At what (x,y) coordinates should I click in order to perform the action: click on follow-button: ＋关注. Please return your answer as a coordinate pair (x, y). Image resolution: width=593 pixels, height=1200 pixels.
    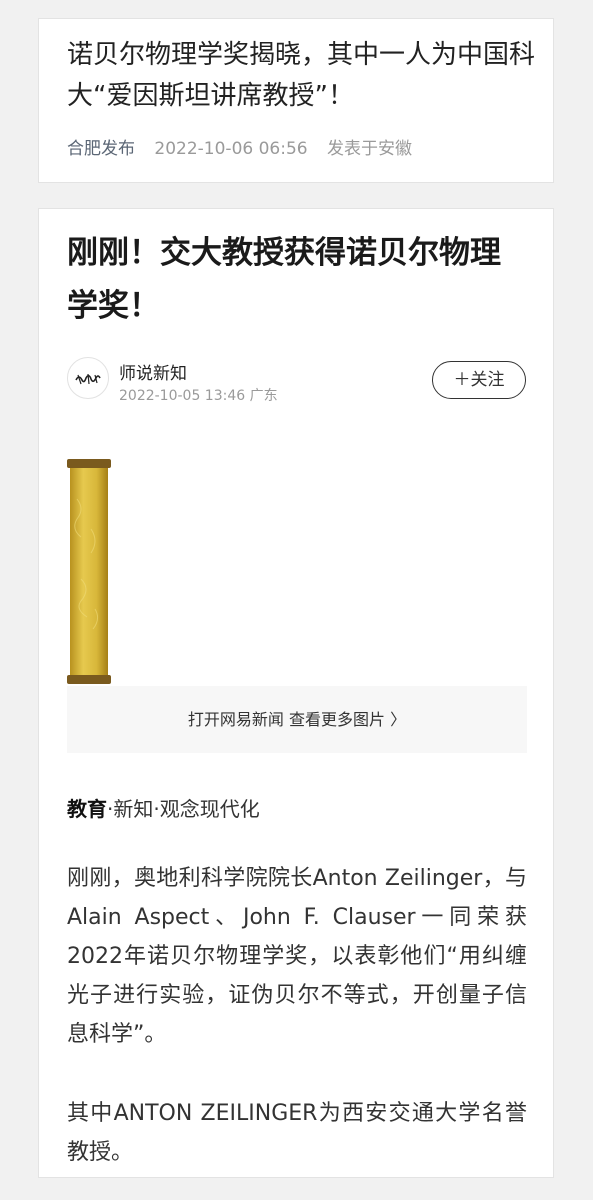
    Looking at the image, I should click on (479, 380).